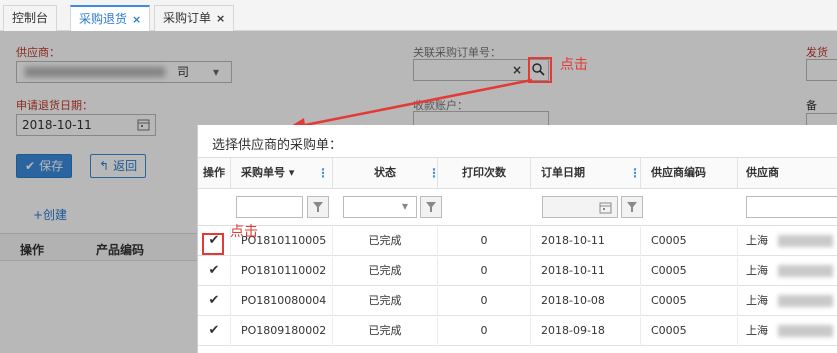  I want to click on tab-label: 采购退货, so click(103, 19).